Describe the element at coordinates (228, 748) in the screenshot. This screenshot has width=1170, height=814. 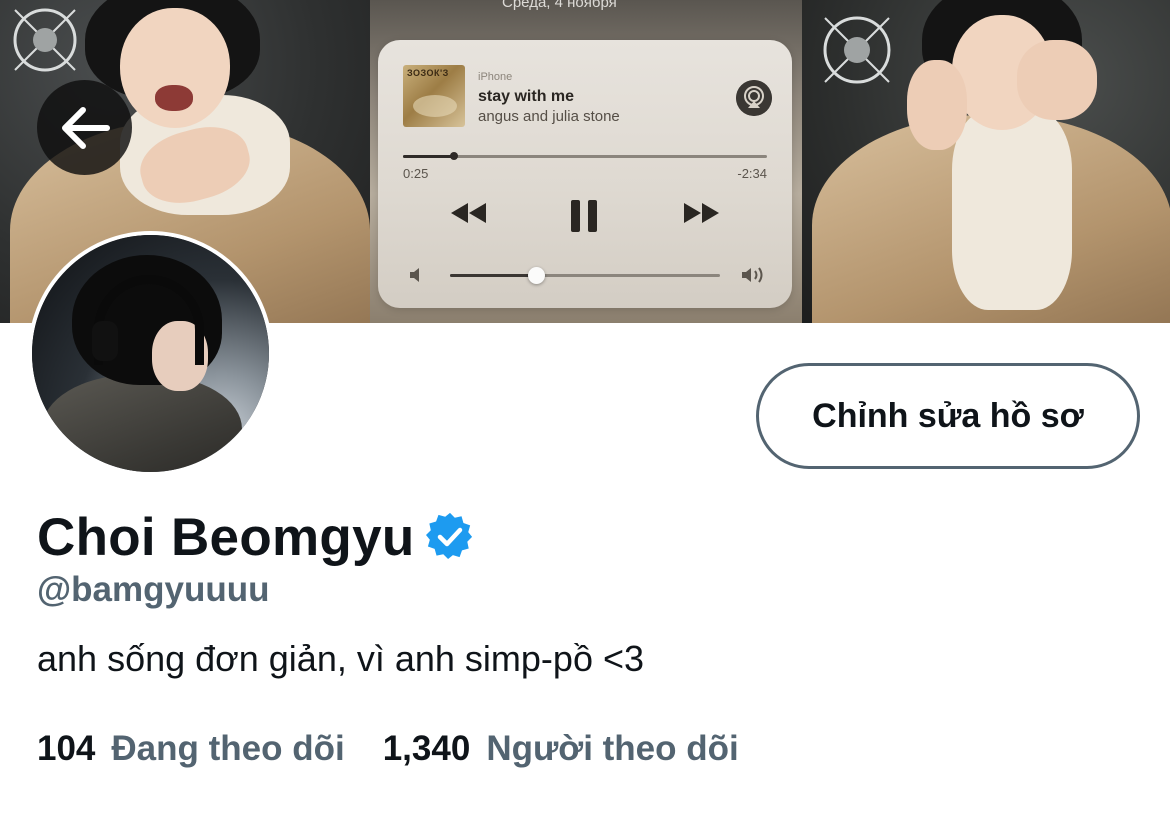
I see `following-label: Đang theo dõi` at that location.